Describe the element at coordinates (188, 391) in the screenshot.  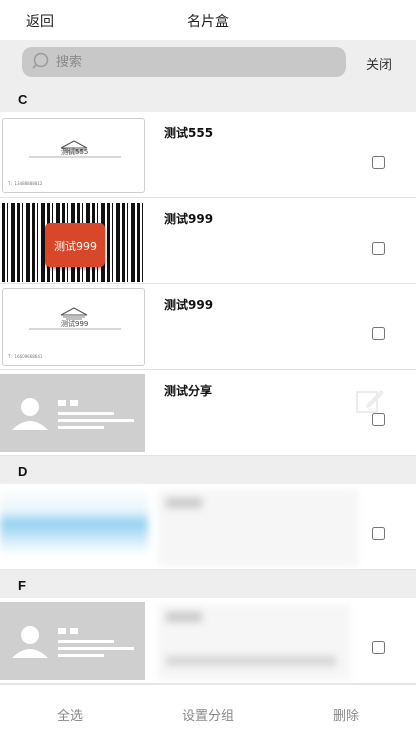
I see `card-name: 测试分享` at that location.